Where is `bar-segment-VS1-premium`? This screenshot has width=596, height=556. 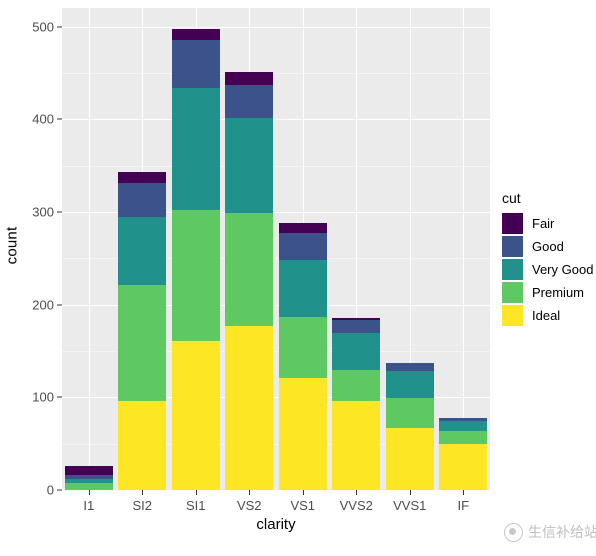 bar-segment-VS1-premium is located at coordinates (302, 347).